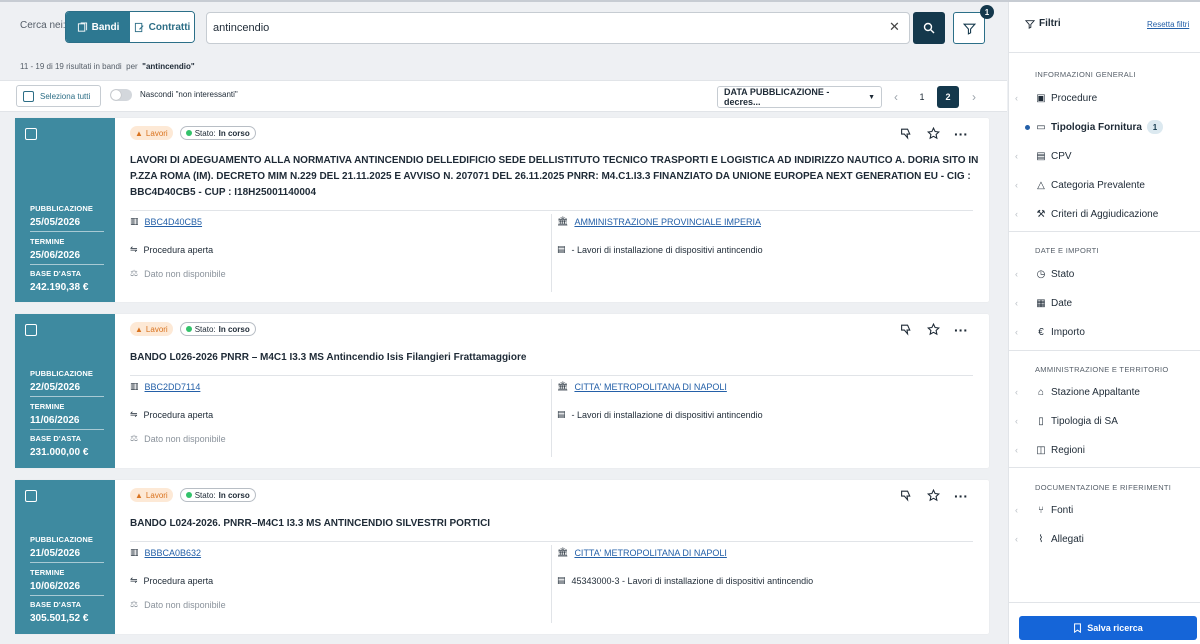 The width and height of the screenshot is (1200, 644). What do you see at coordinates (56, 438) in the screenshot?
I see `base-label: BASE D'ASTA` at bounding box center [56, 438].